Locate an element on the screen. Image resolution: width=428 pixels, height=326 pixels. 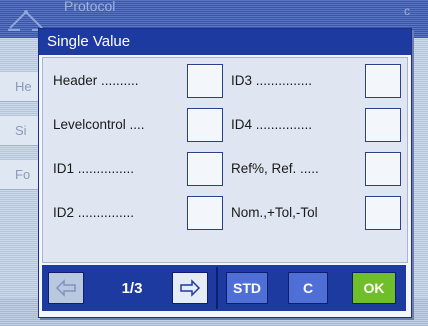
field-label: Nom.,+Tol,-Tol is located at coordinates (274, 212).